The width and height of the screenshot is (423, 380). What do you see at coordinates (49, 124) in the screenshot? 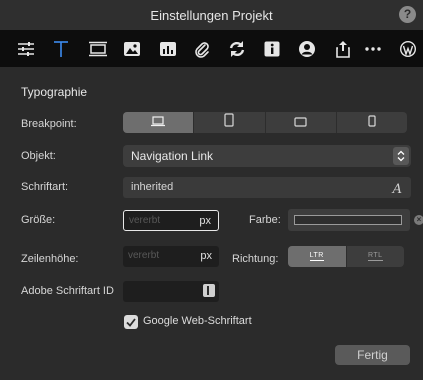
I see `breakpoint-label: Breakpoint:` at bounding box center [49, 124].